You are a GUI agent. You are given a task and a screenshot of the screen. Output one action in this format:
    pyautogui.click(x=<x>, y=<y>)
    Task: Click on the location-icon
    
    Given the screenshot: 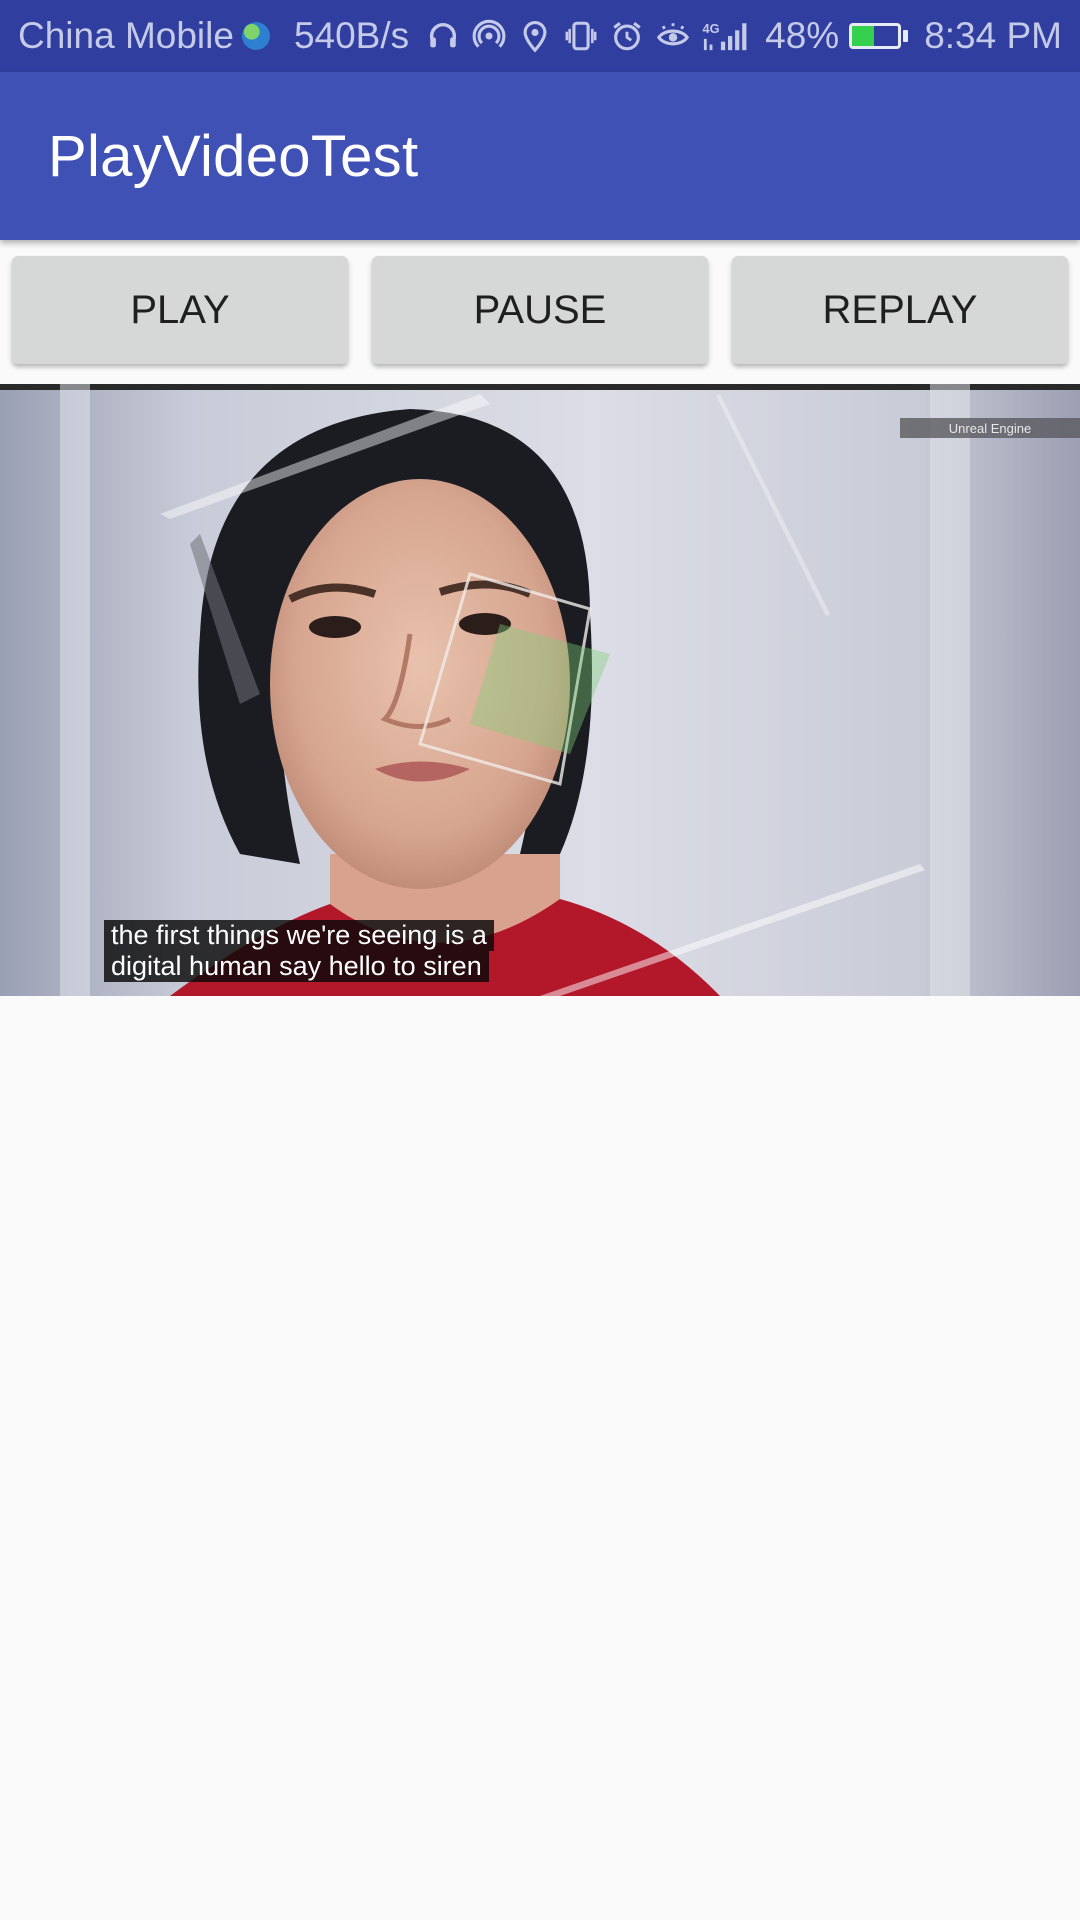 What is the action you would take?
    pyautogui.click(x=535, y=36)
    